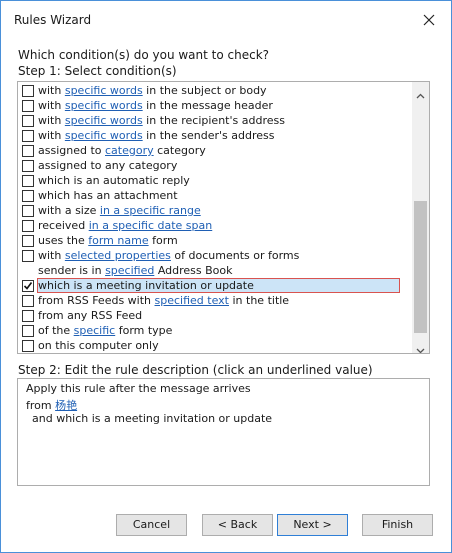  I want to click on finish-button: Finish, so click(397, 525).